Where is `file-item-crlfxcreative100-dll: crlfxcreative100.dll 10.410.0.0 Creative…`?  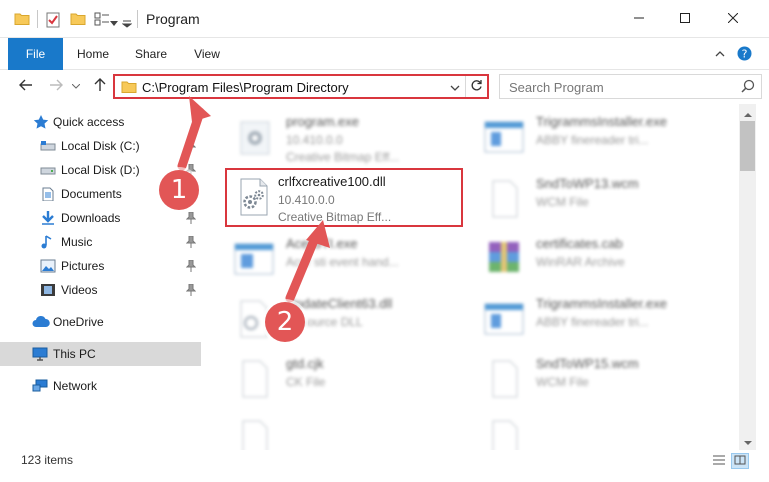 file-item-crlfxcreative100-dll: crlfxcreative100.dll 10.410.0.0 Creative… is located at coordinates (344, 197).